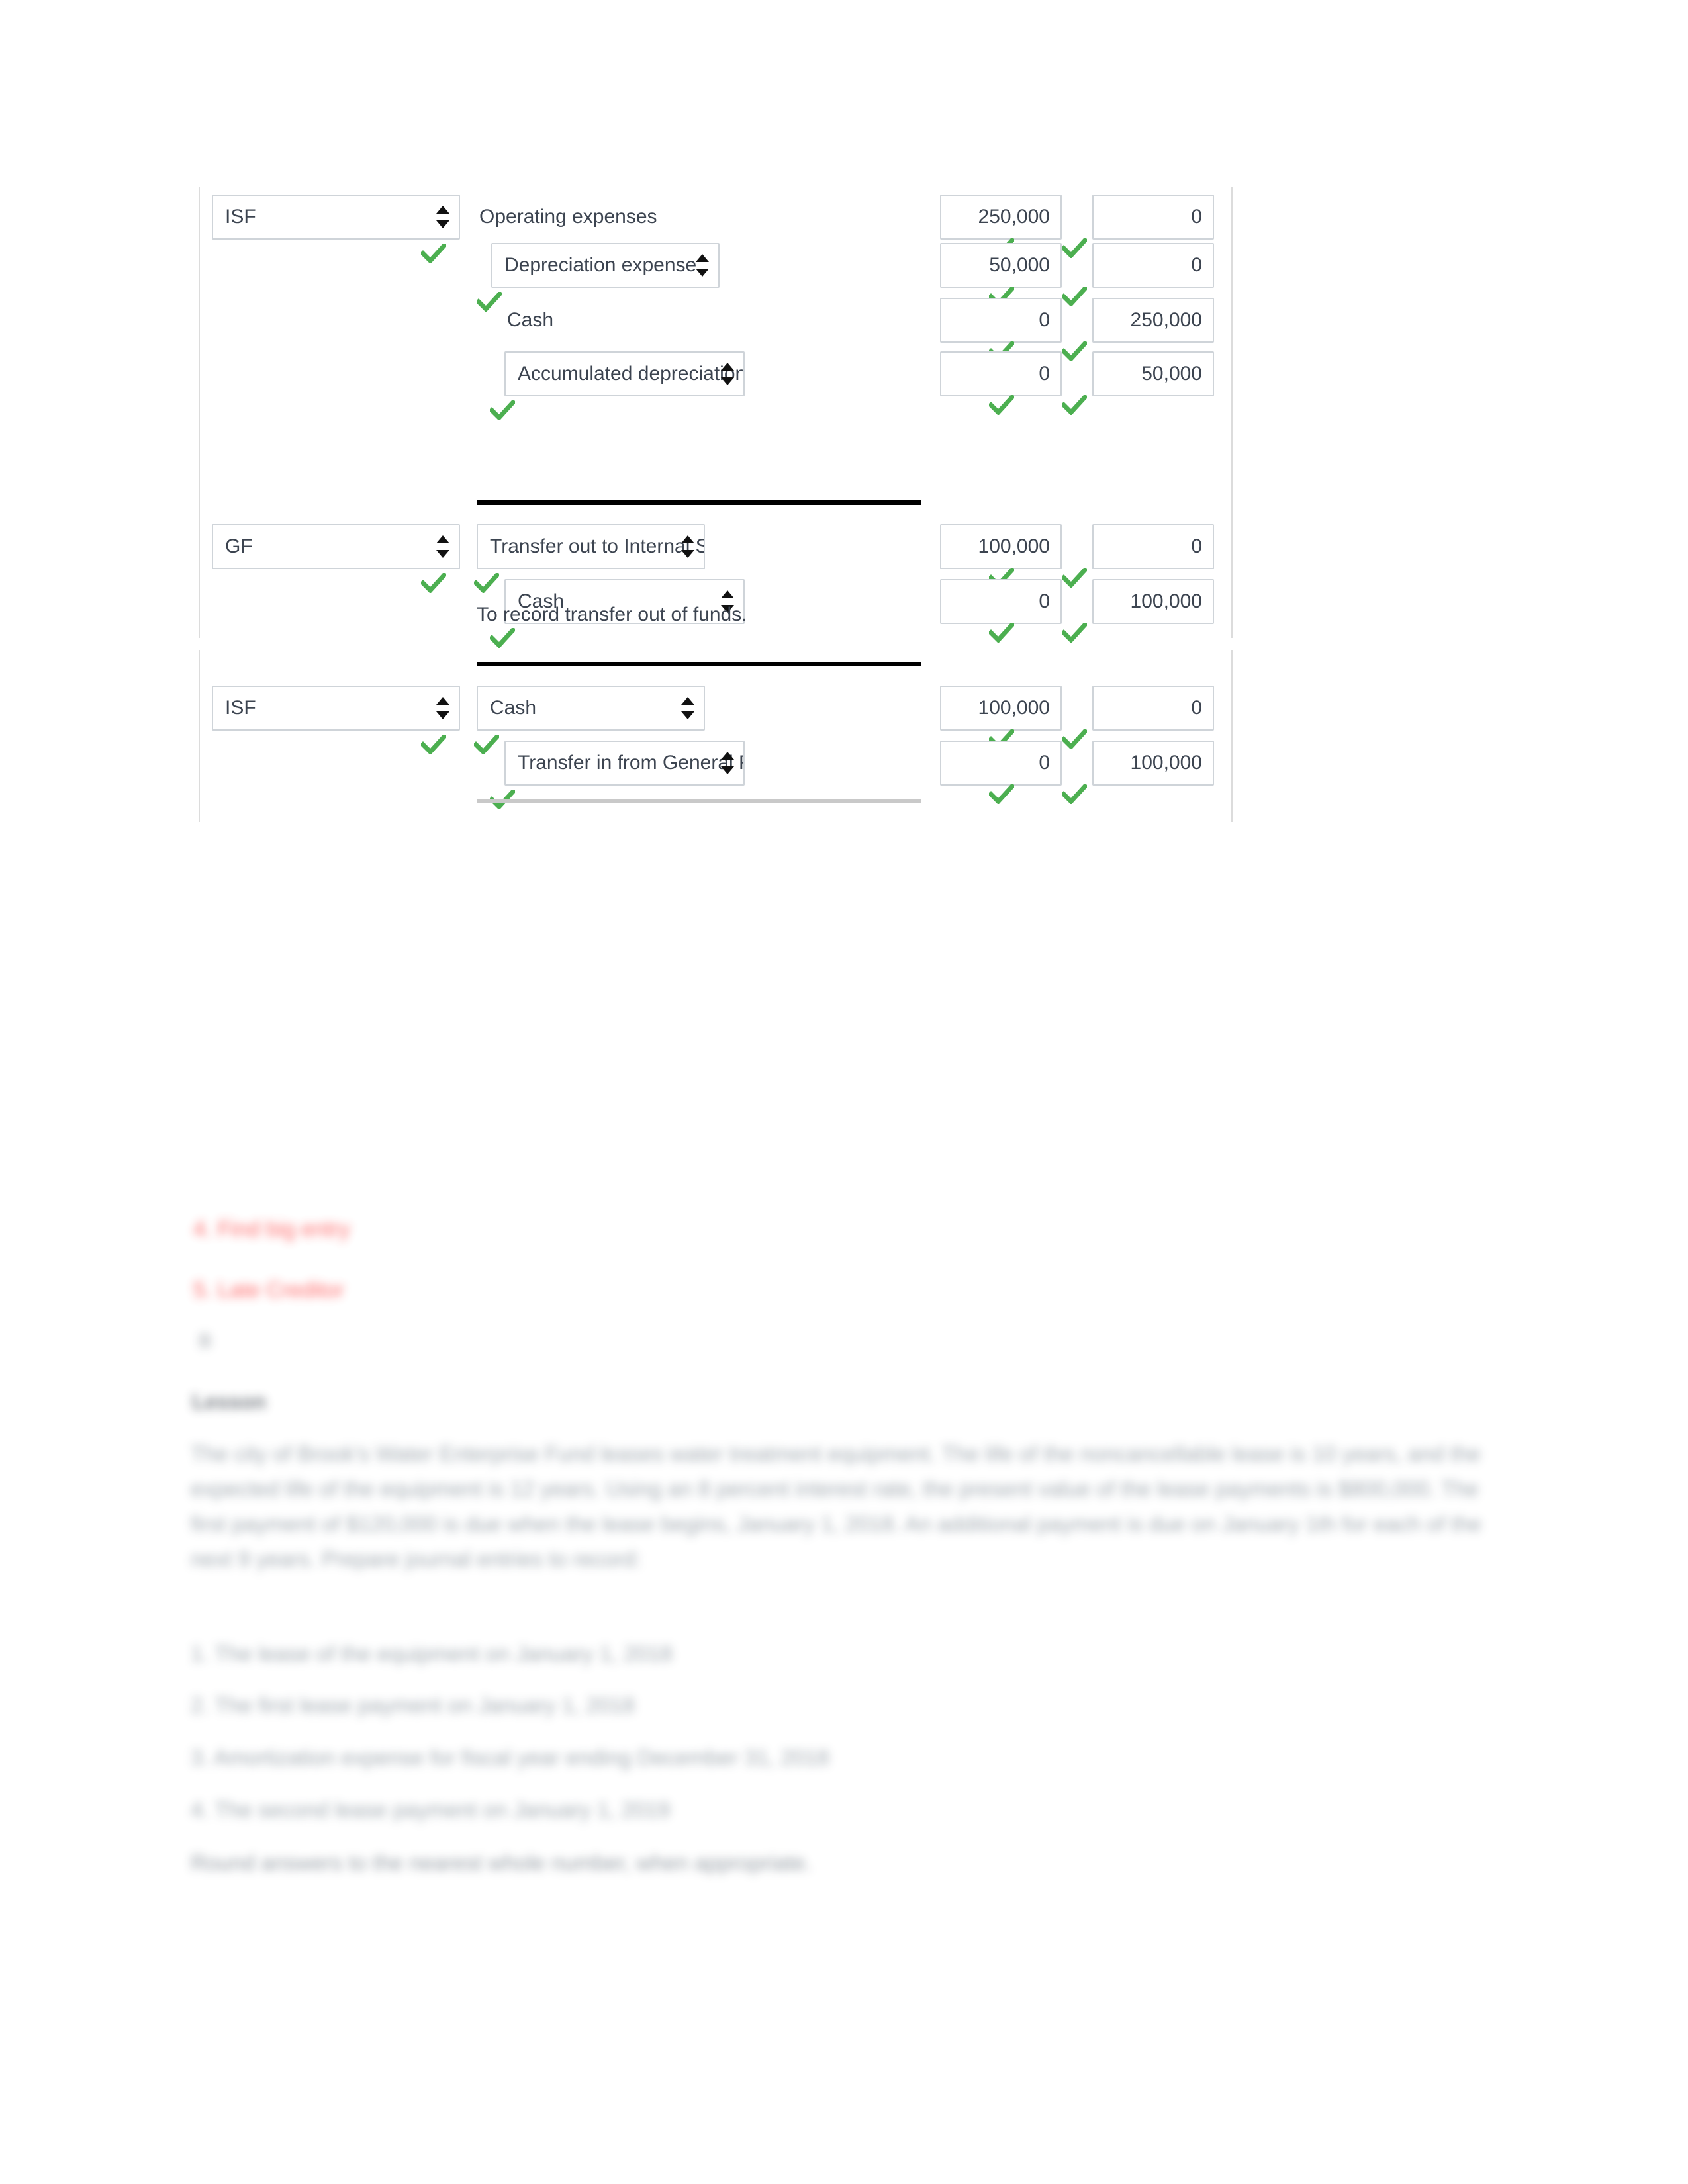 This screenshot has height=2184, width=1688. I want to click on account-select-value: Accumulated depreciation, so click(631, 374).